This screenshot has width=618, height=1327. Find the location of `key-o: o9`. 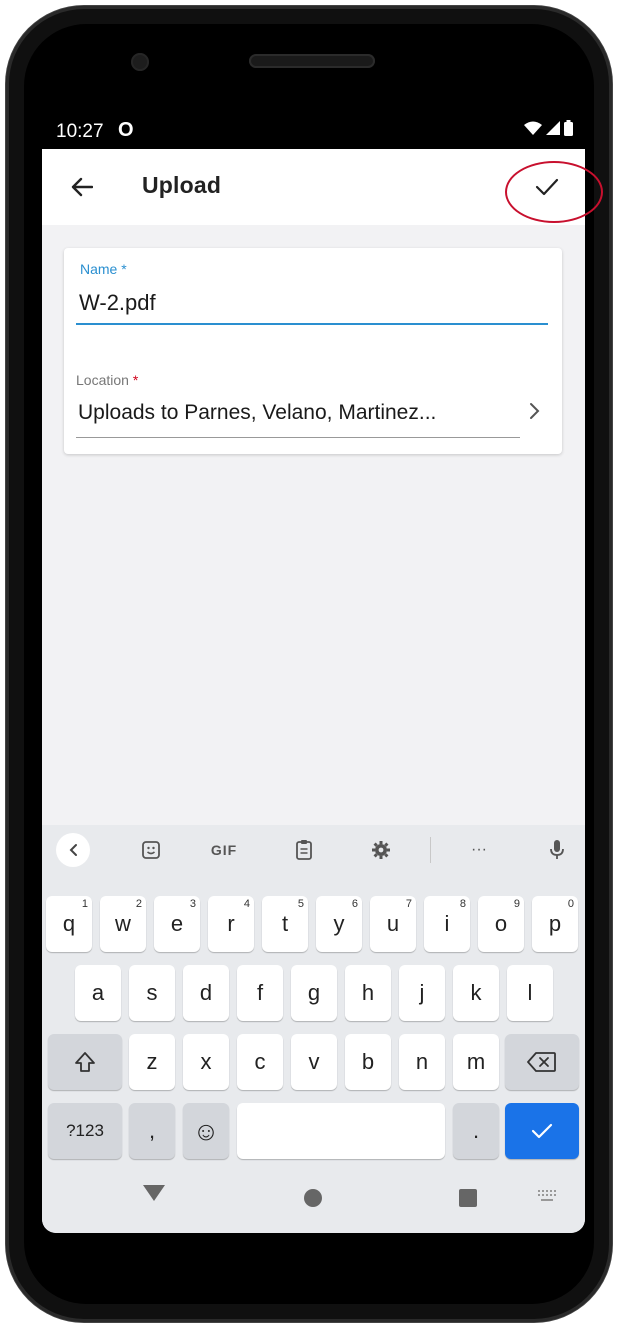

key-o: o9 is located at coordinates (501, 924).